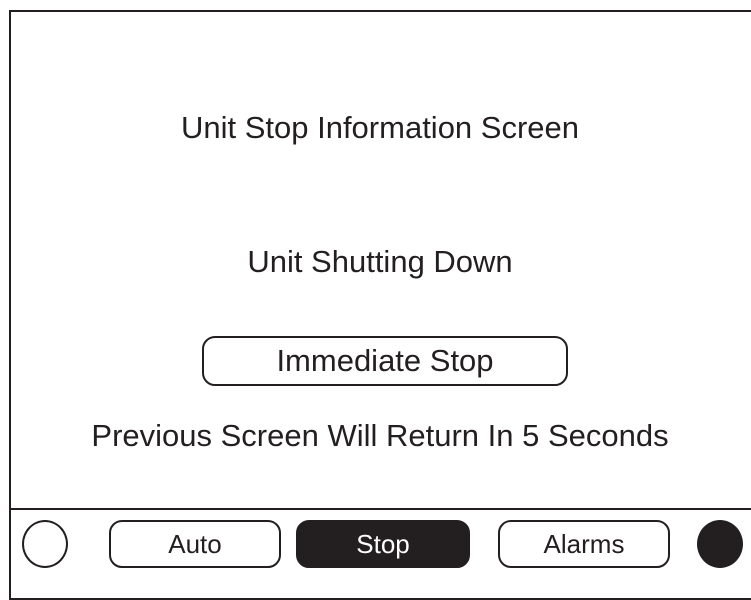 Image resolution: width=751 pixels, height=600 pixels. Describe the element at coordinates (380, 435) in the screenshot. I see `return-countdown-message: Previous Screen Will Return In 5 Seconds` at that location.